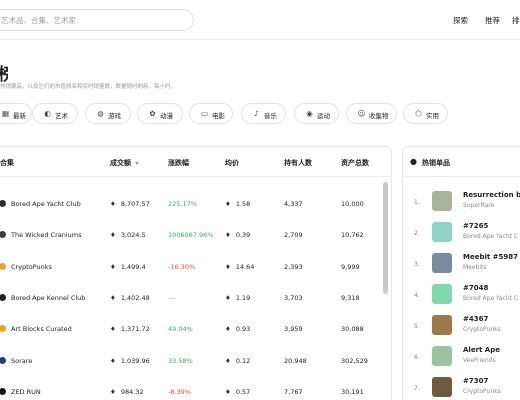 The width and height of the screenshot is (520, 400). Describe the element at coordinates (475, 226) in the screenshot. I see `hot-item-title: #7265` at that location.